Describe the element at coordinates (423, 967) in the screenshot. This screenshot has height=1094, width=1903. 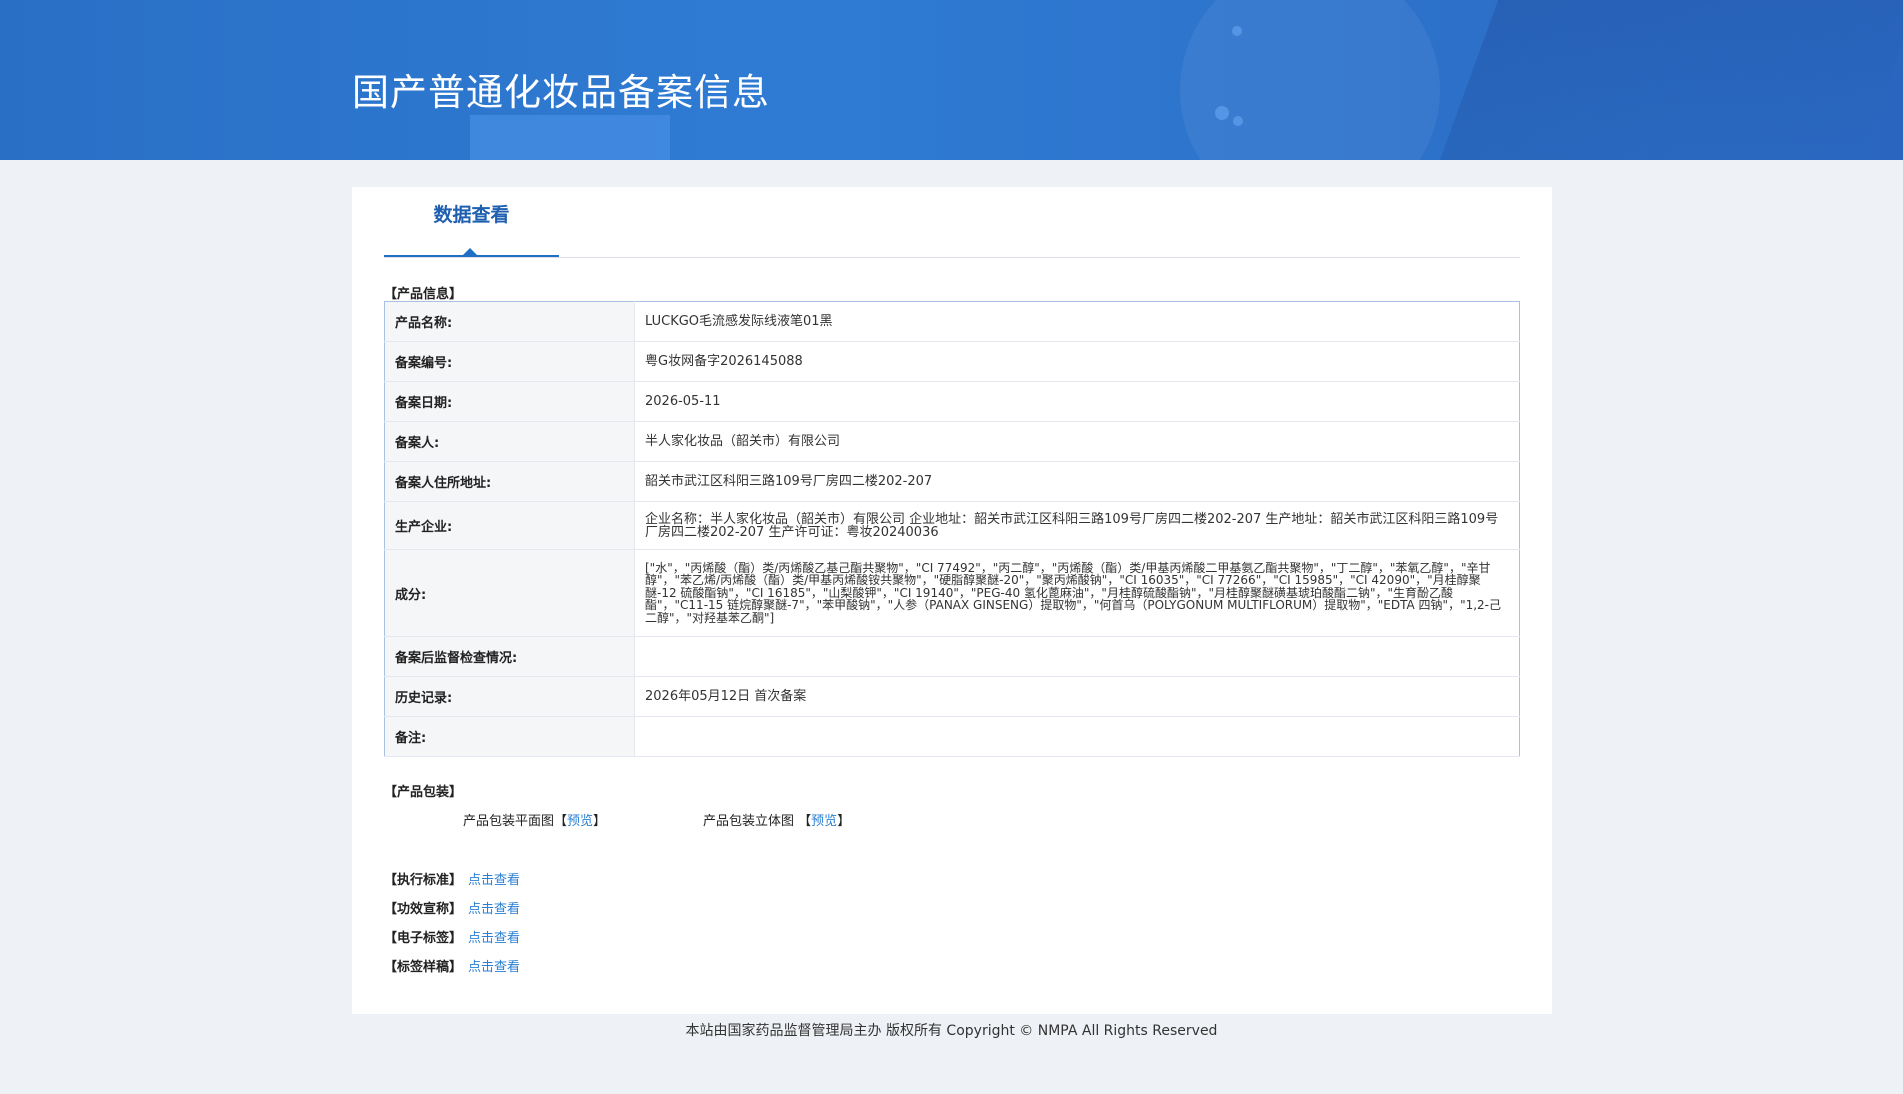
I see `doc-label: 【标签样稿】` at that location.